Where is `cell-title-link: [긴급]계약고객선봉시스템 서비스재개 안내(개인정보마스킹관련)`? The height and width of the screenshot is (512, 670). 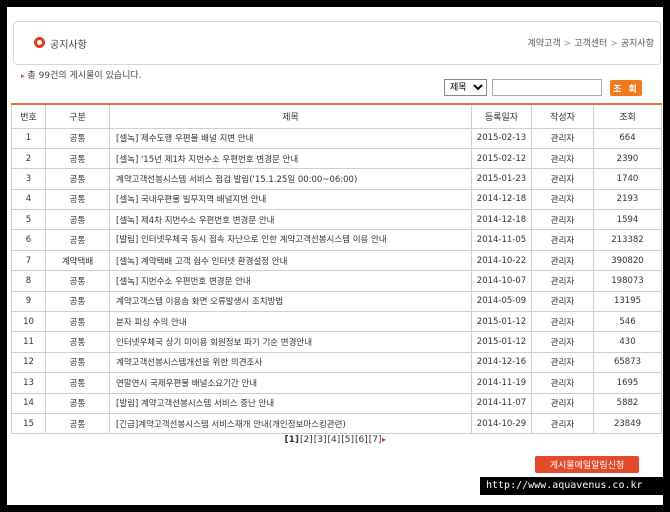
cell-title-link: [긴급]계약고객선봉시스템 서비스재개 안내(개인정보마스킹관련) is located at coordinates (290, 423).